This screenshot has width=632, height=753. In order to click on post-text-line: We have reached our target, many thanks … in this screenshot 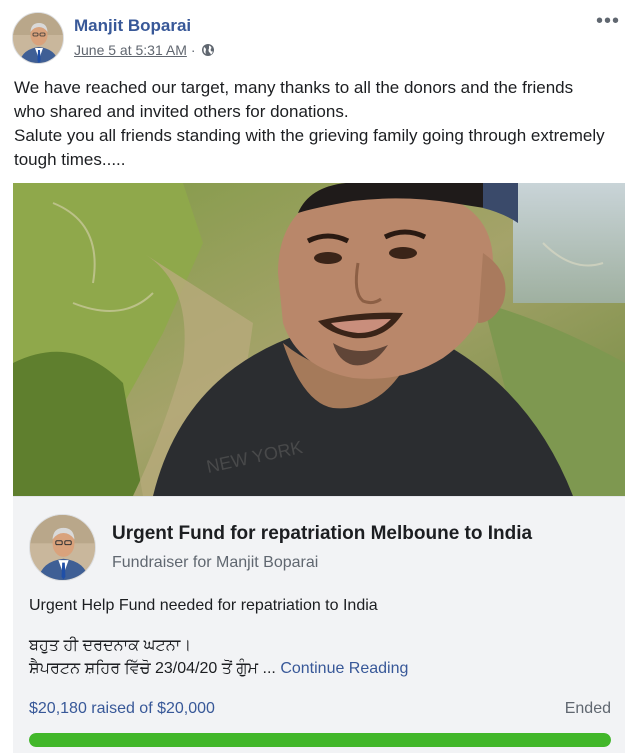, I will do `click(294, 87)`.